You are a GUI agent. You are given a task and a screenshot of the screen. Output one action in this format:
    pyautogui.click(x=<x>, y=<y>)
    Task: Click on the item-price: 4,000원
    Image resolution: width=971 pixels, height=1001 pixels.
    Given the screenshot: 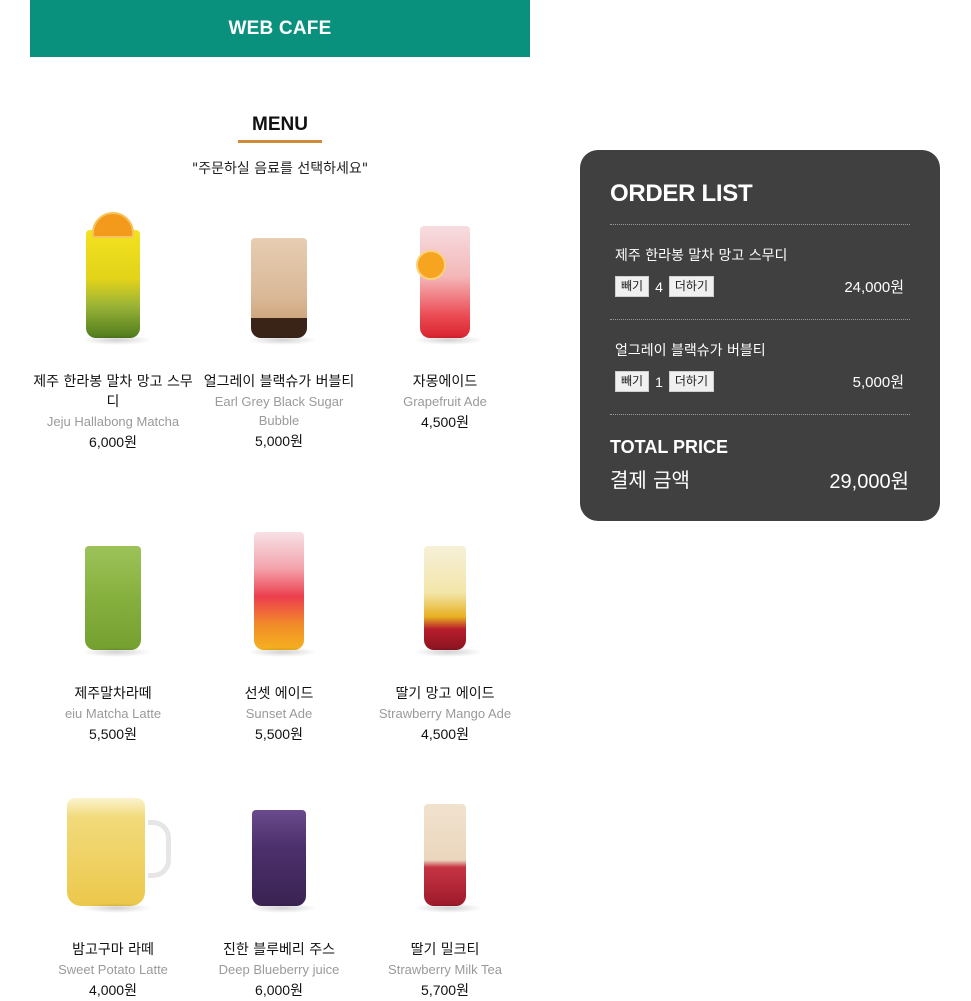 What is the action you would take?
    pyautogui.click(x=113, y=990)
    